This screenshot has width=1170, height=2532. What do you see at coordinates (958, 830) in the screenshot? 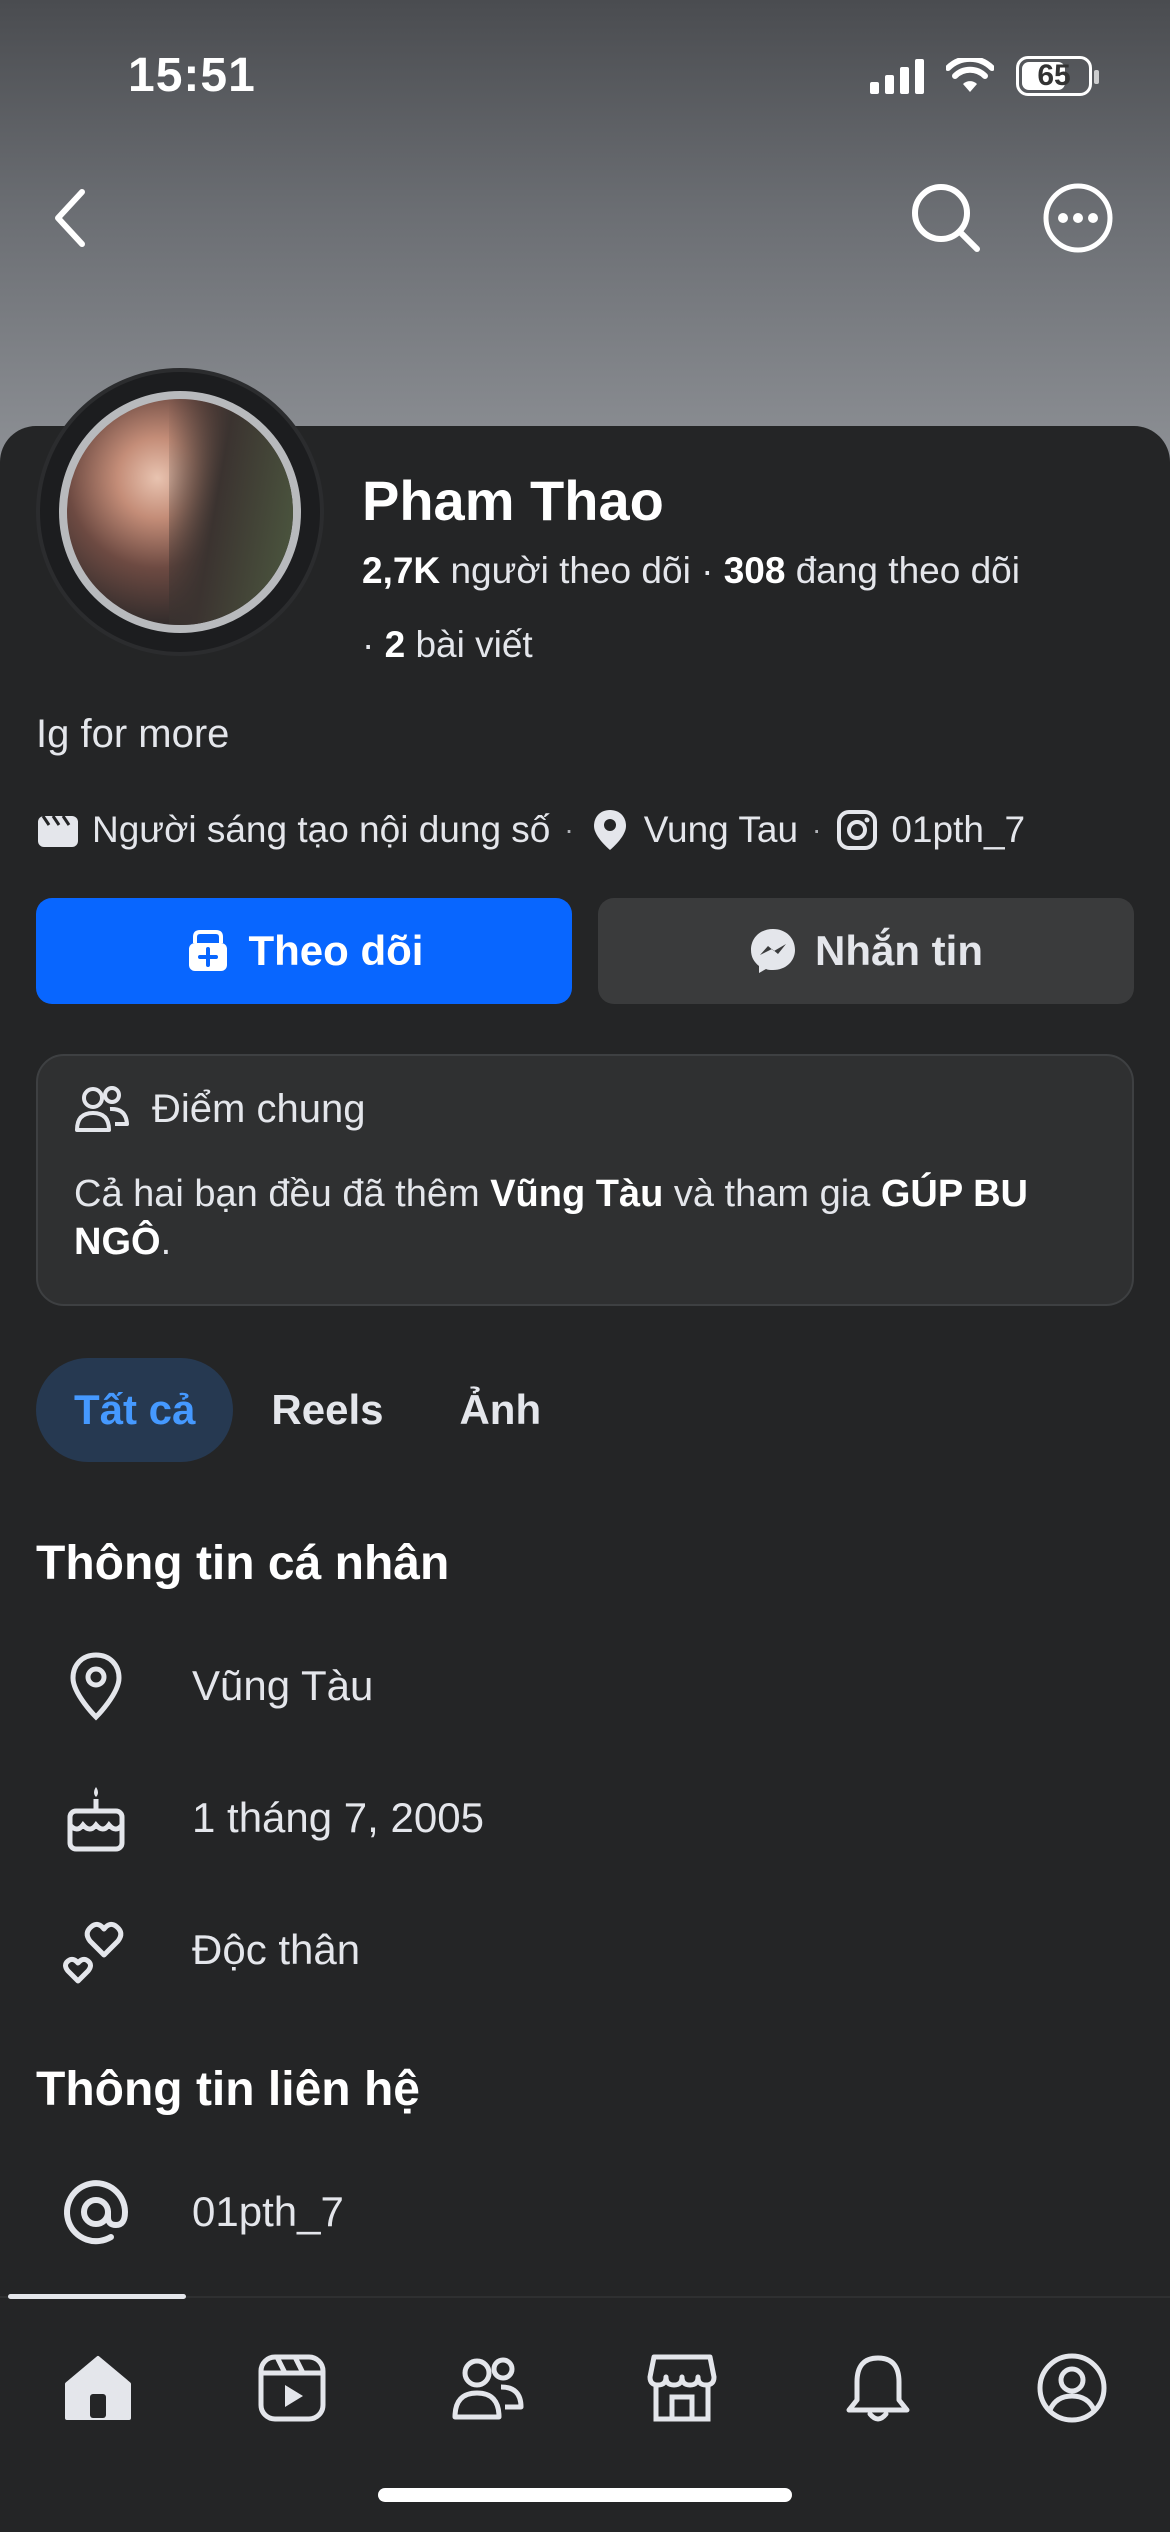
I see `instagram-handle: 01pth_7` at bounding box center [958, 830].